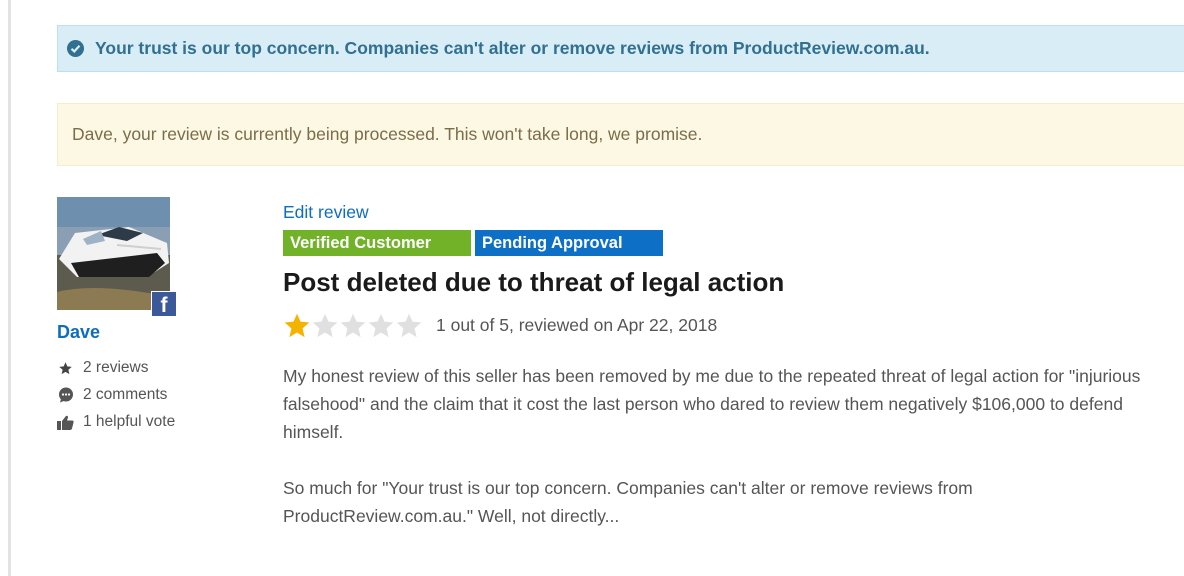  I want to click on rating-text: 1 out of 5, reviewed on Apr 22, 2018, so click(577, 325).